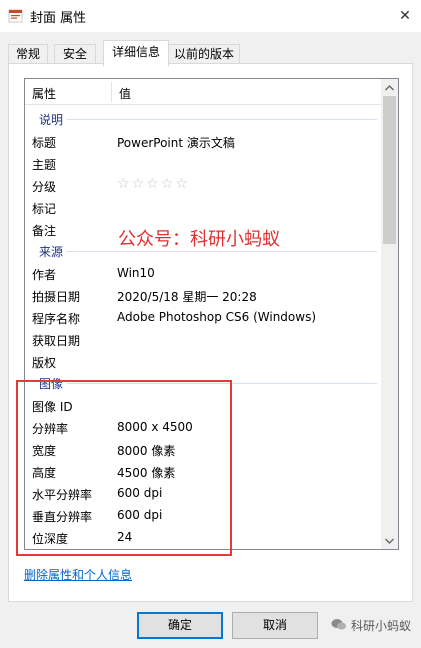  I want to click on property-name: 水平分辨率, so click(62, 495).